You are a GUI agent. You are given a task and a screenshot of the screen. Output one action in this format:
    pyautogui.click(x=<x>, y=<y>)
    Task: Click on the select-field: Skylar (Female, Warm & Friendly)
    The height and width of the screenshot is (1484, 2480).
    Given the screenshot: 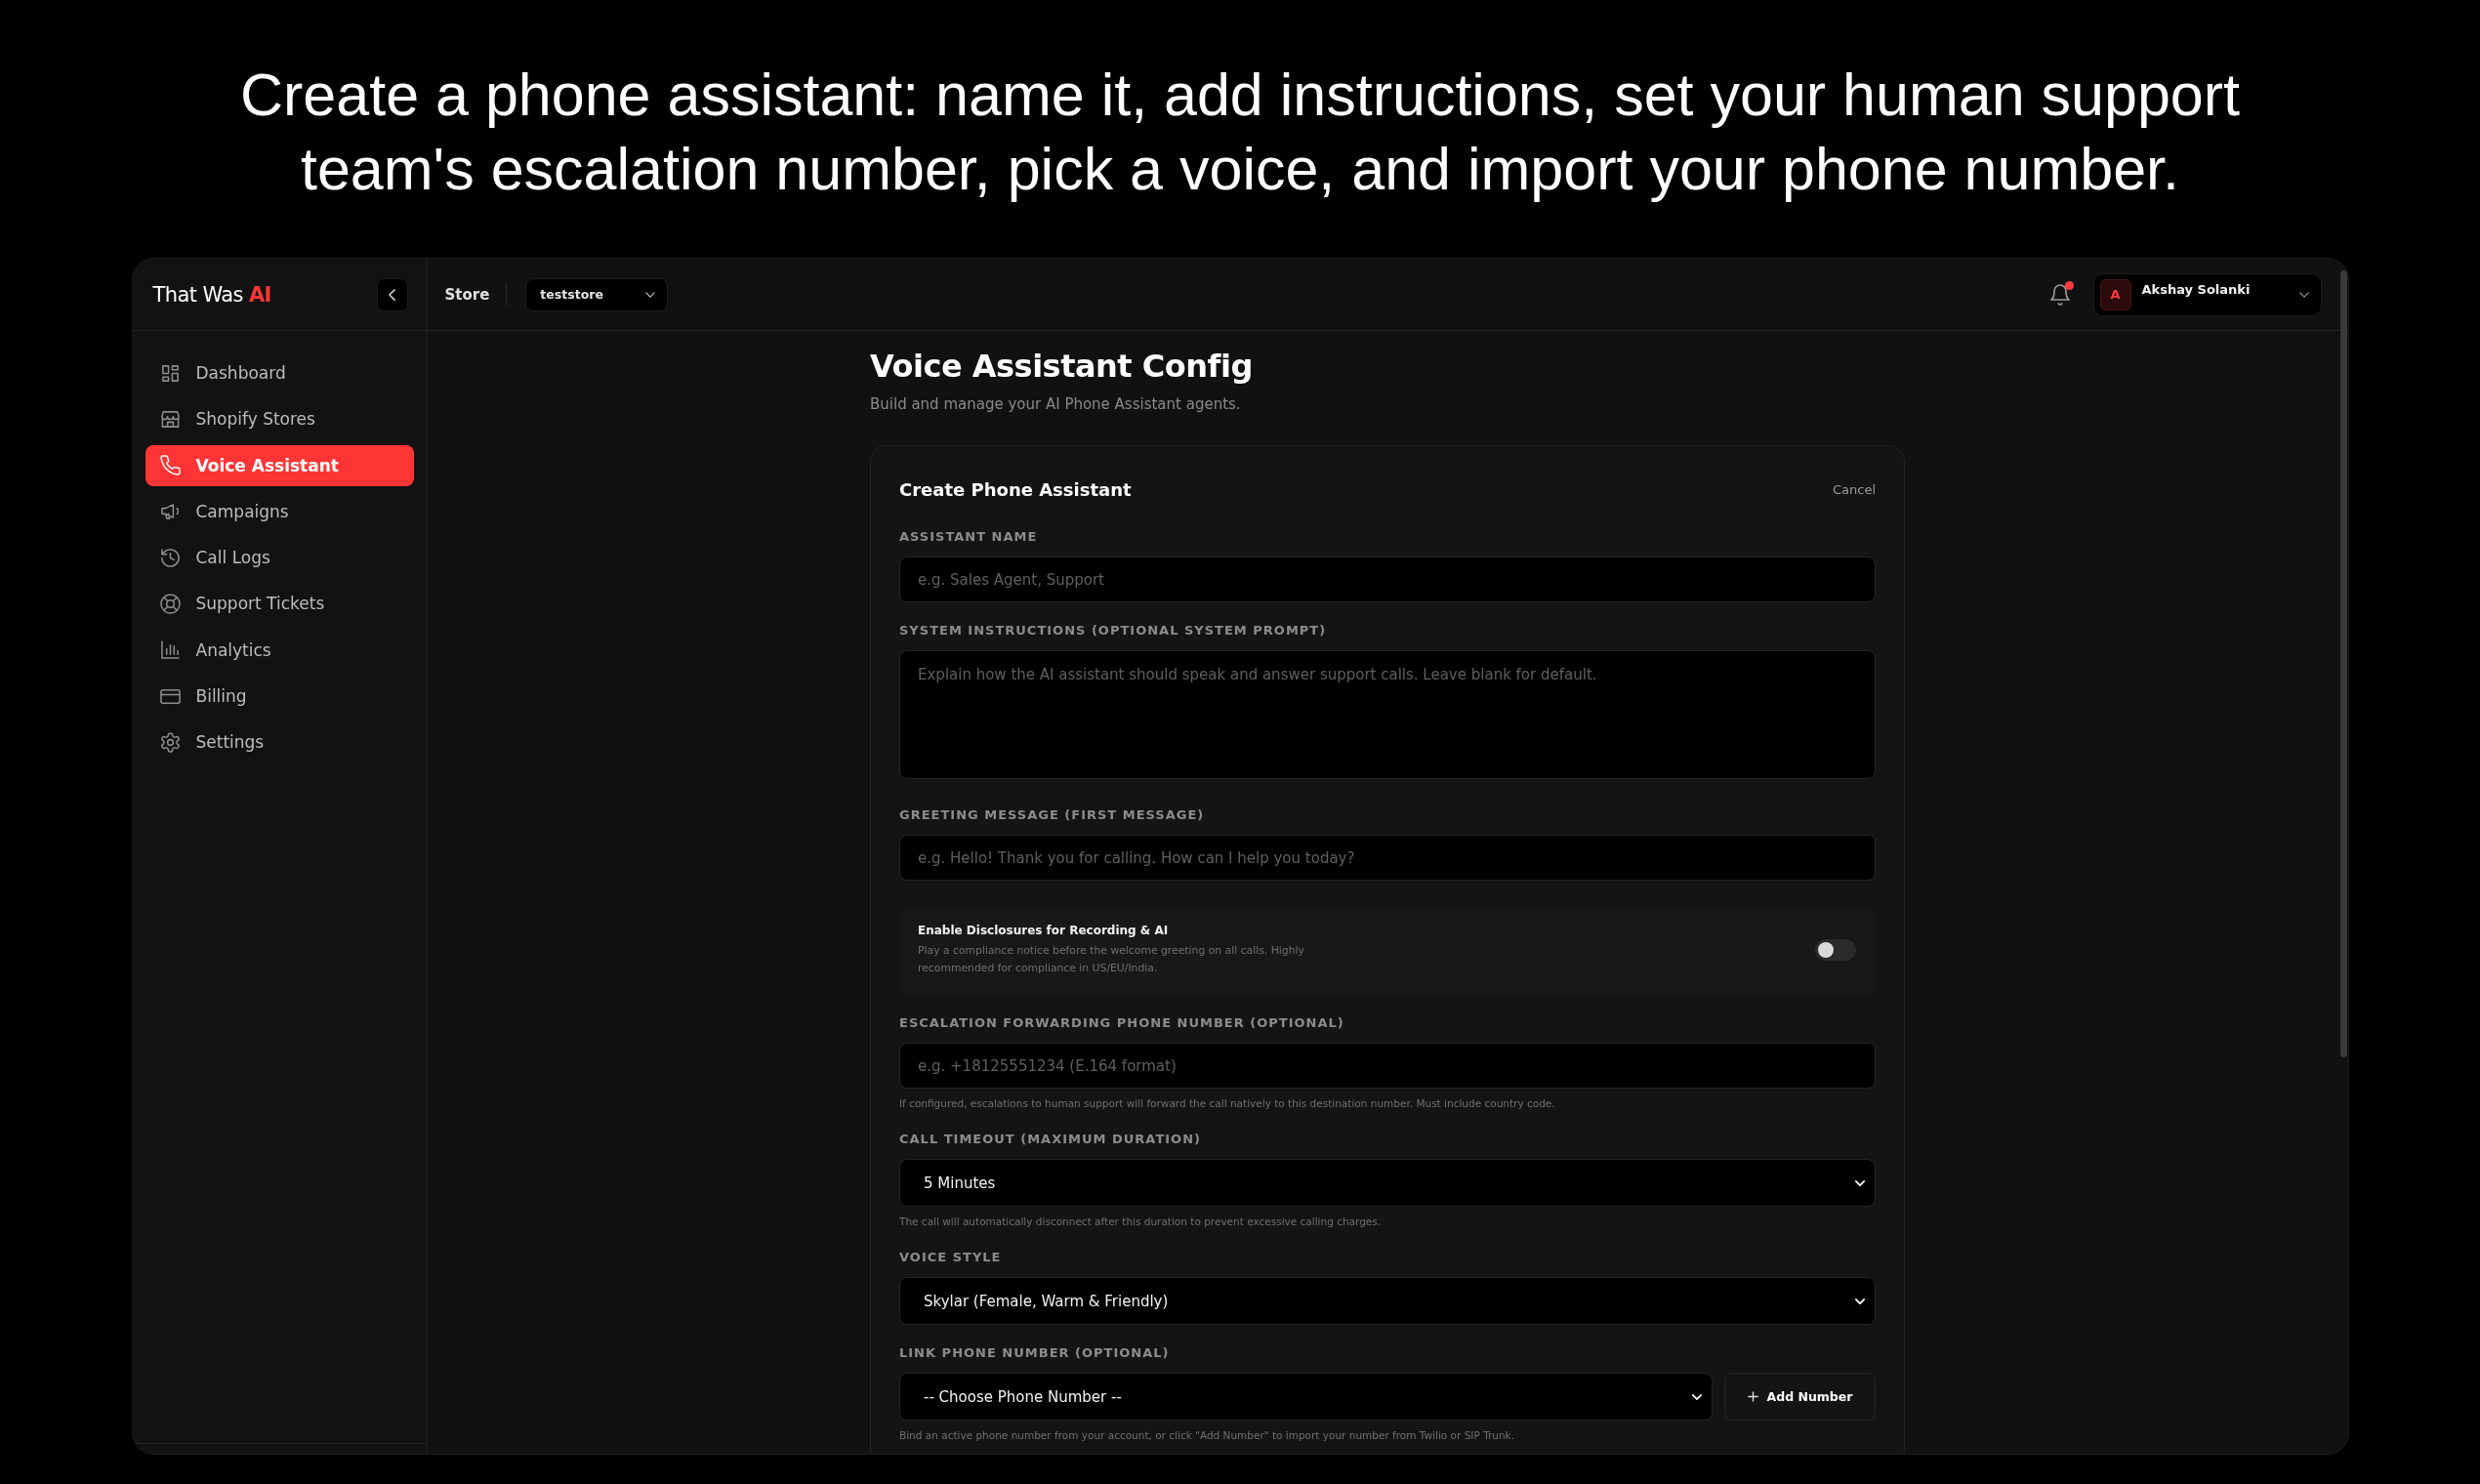 What is the action you would take?
    pyautogui.click(x=1387, y=1301)
    